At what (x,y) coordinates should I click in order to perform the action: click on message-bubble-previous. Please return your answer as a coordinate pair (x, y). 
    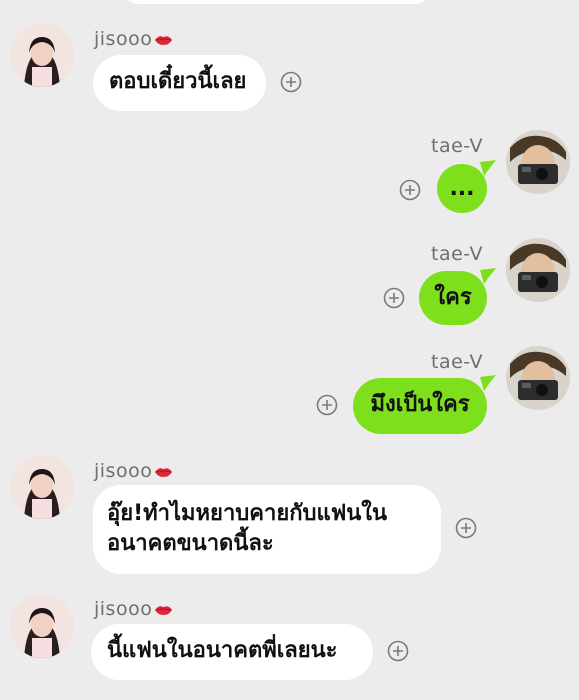
    Looking at the image, I should click on (277, 2).